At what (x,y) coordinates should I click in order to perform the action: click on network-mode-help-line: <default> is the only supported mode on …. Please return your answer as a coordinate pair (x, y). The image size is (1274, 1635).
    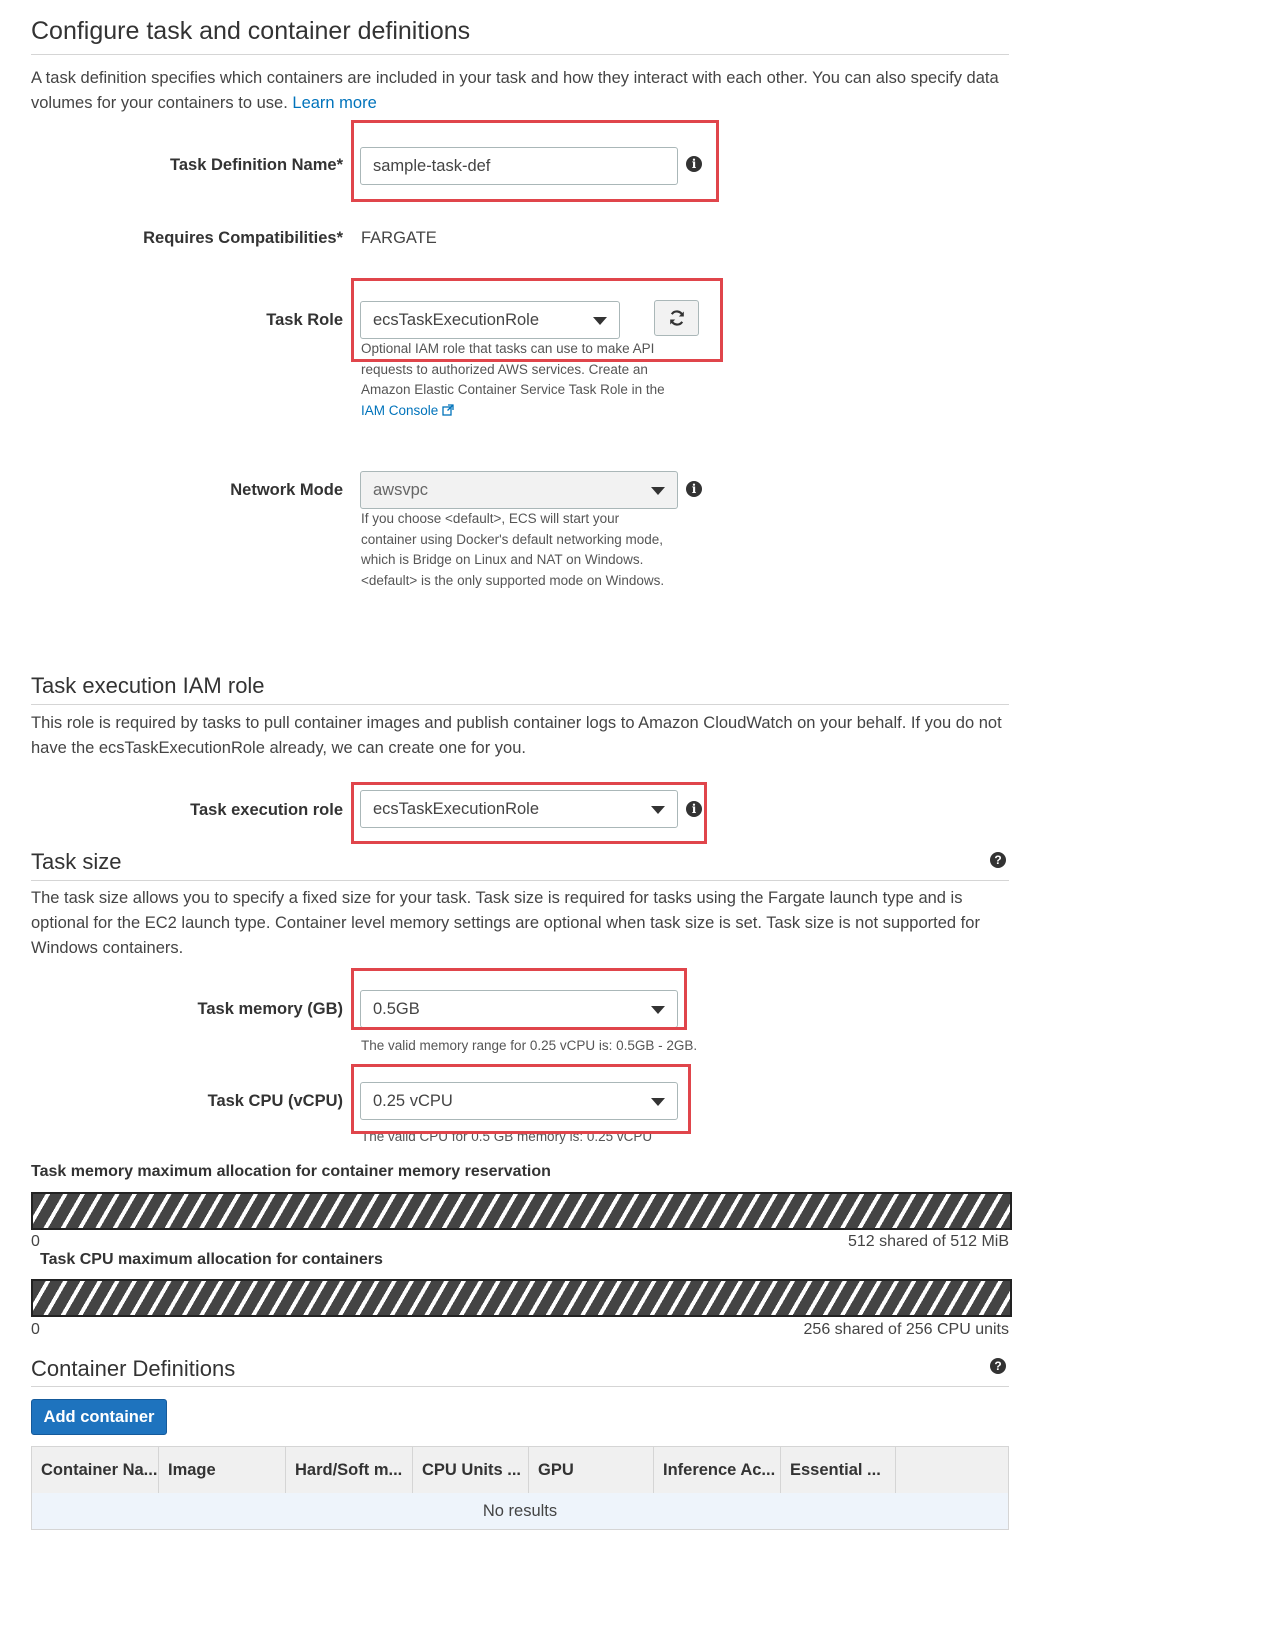
    Looking at the image, I should click on (513, 580).